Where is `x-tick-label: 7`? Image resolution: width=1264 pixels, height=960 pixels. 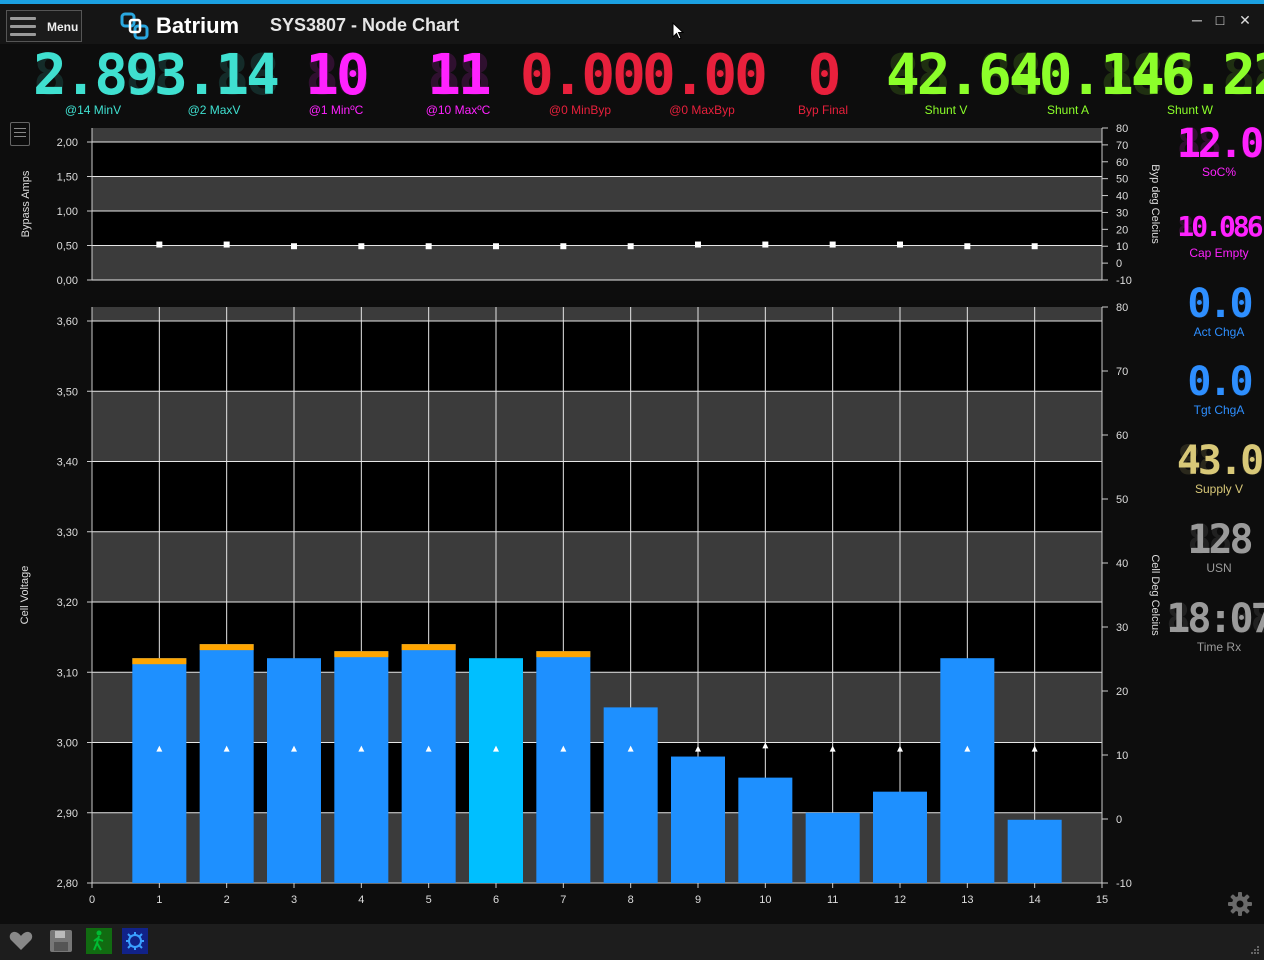 x-tick-label: 7 is located at coordinates (563, 900).